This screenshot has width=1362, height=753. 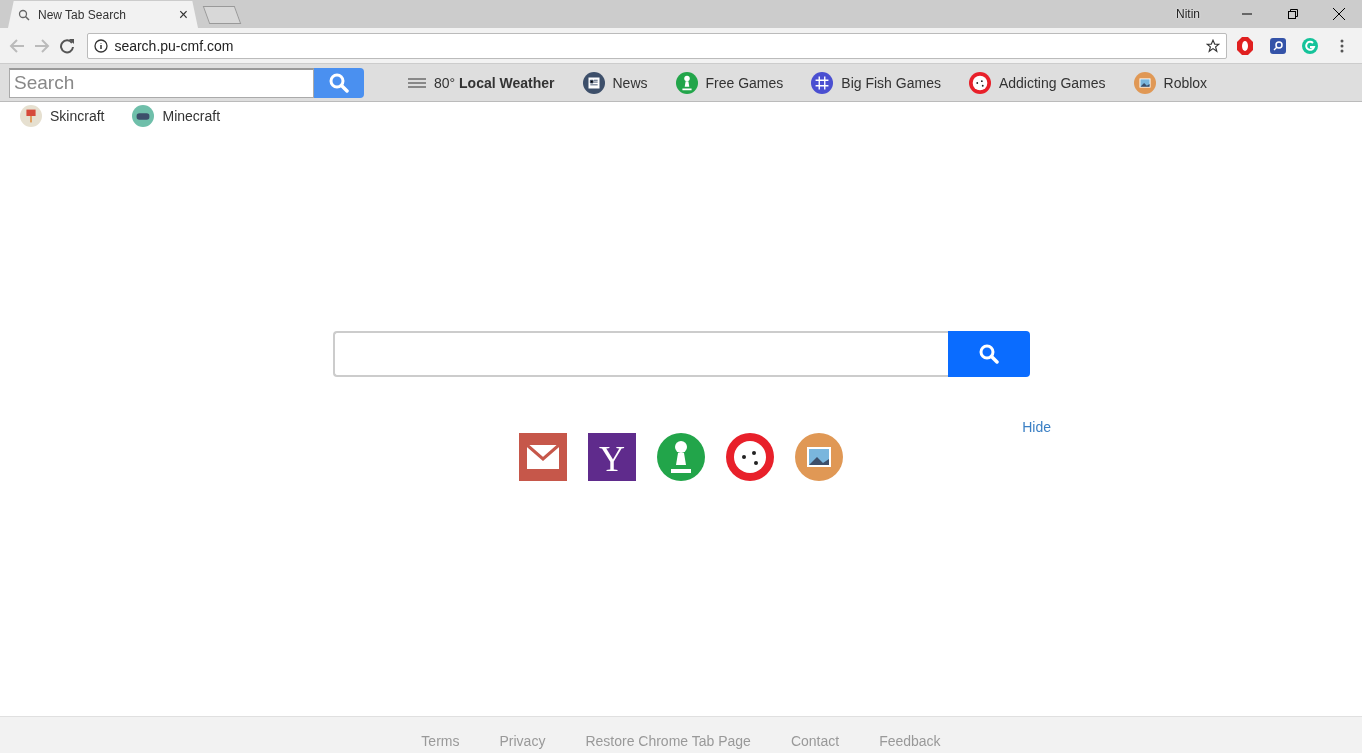 What do you see at coordinates (876, 82) in the screenshot?
I see `toolbar-link: Big Fish Games` at bounding box center [876, 82].